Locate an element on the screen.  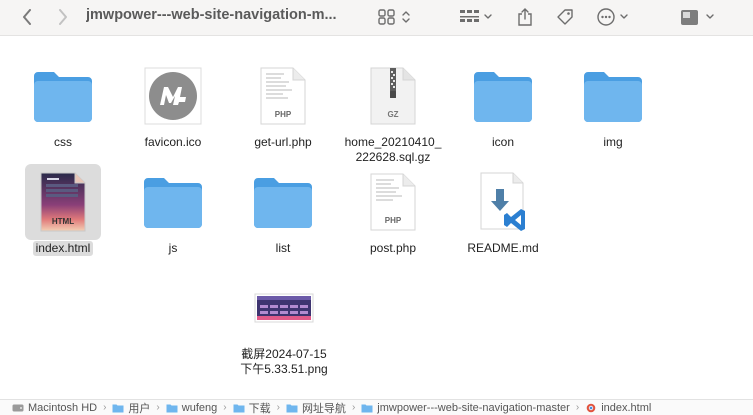
back-button is located at coordinates (27, 17).